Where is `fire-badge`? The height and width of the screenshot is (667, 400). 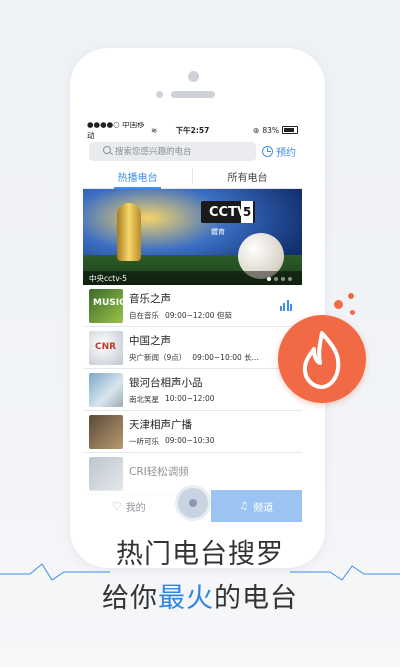 fire-badge is located at coordinates (322, 359).